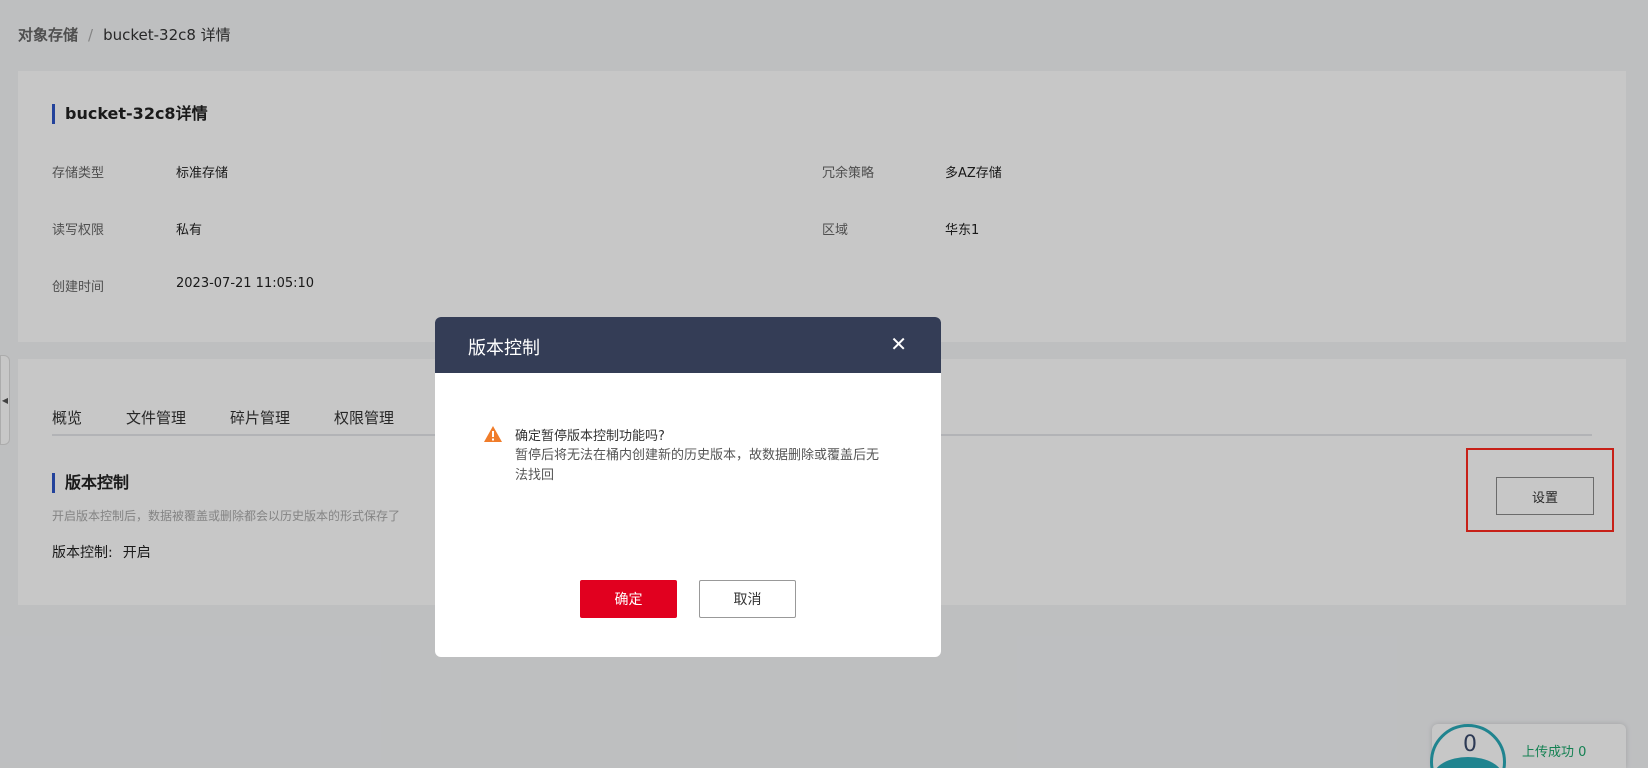 The height and width of the screenshot is (768, 1648). What do you see at coordinates (504, 348) in the screenshot?
I see `dialog-title: 版本控制` at bounding box center [504, 348].